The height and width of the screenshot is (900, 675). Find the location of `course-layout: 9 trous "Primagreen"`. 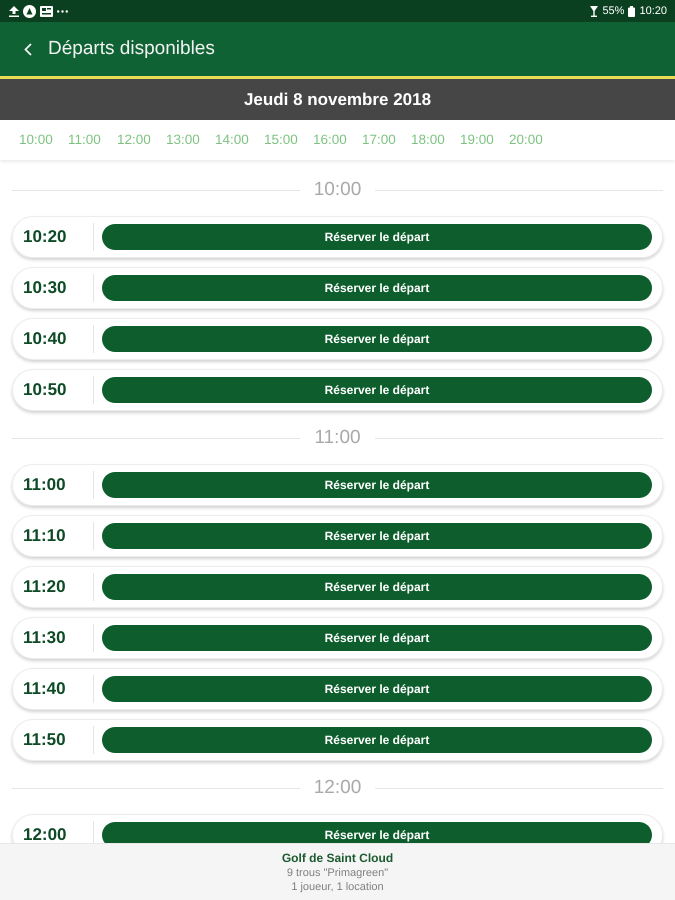

course-layout: 9 trous "Primagreen" is located at coordinates (337, 873).